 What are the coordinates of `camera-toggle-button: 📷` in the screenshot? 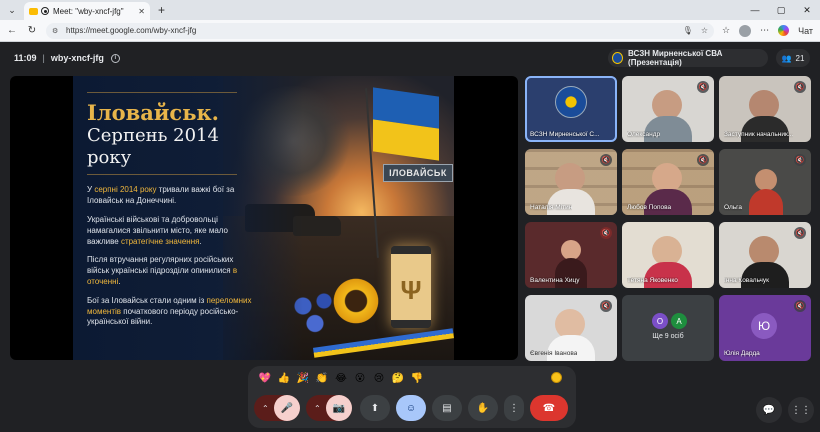 It's located at (339, 408).